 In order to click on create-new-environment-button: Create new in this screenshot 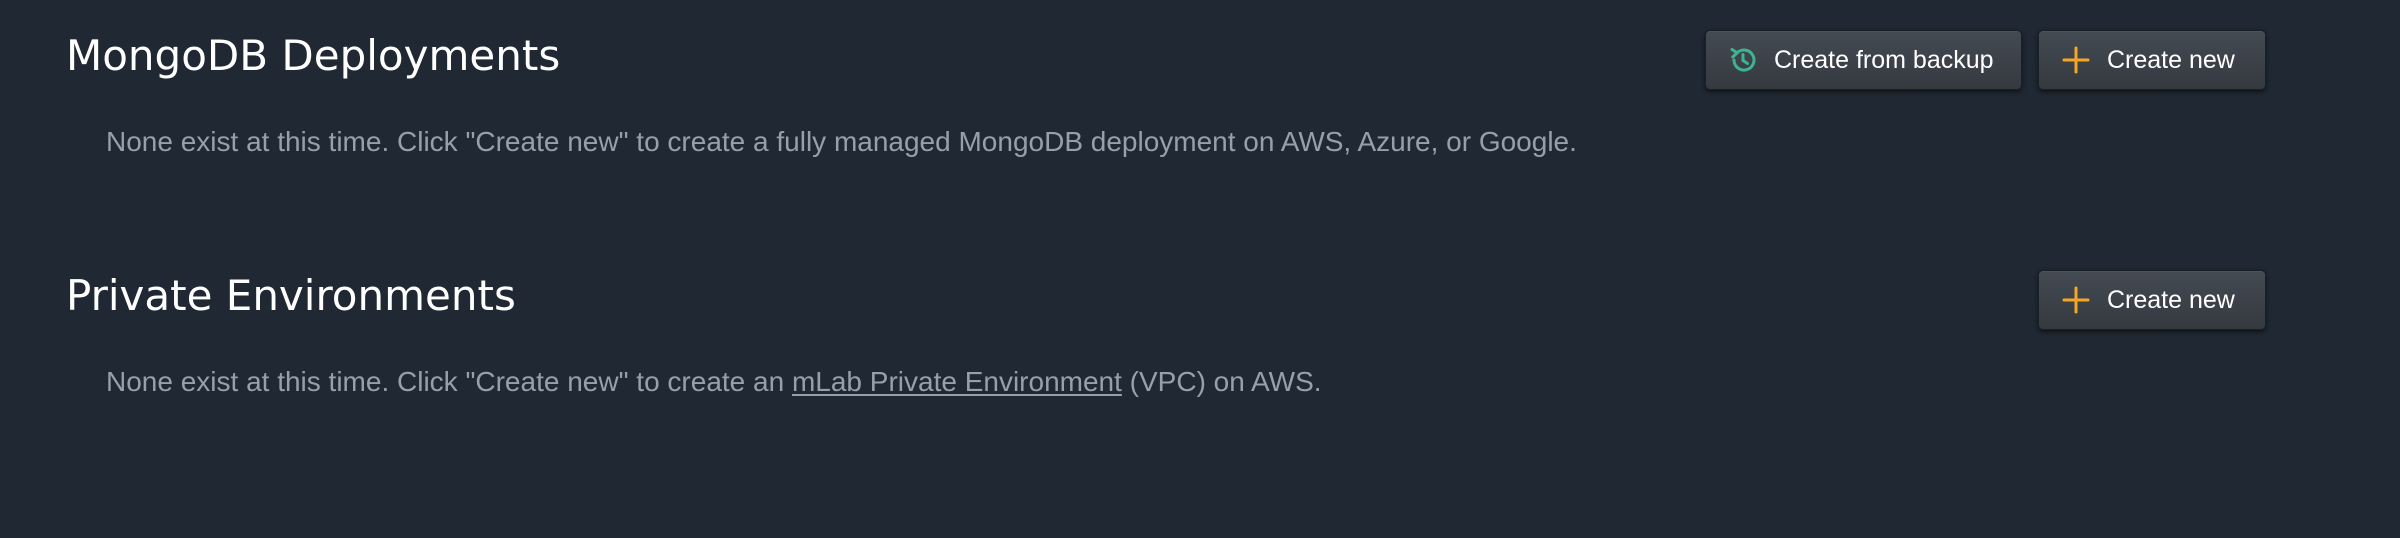, I will do `click(2152, 300)`.